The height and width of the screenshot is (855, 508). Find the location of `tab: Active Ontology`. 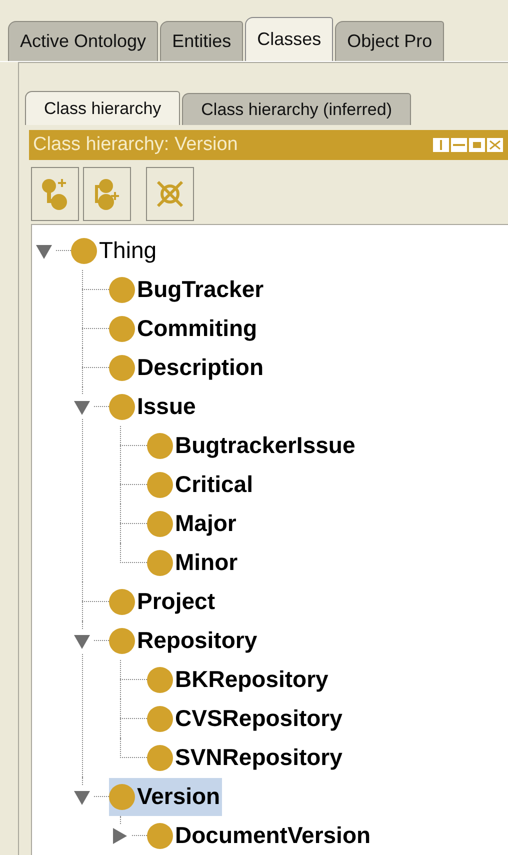

tab: Active Ontology is located at coordinates (83, 41).